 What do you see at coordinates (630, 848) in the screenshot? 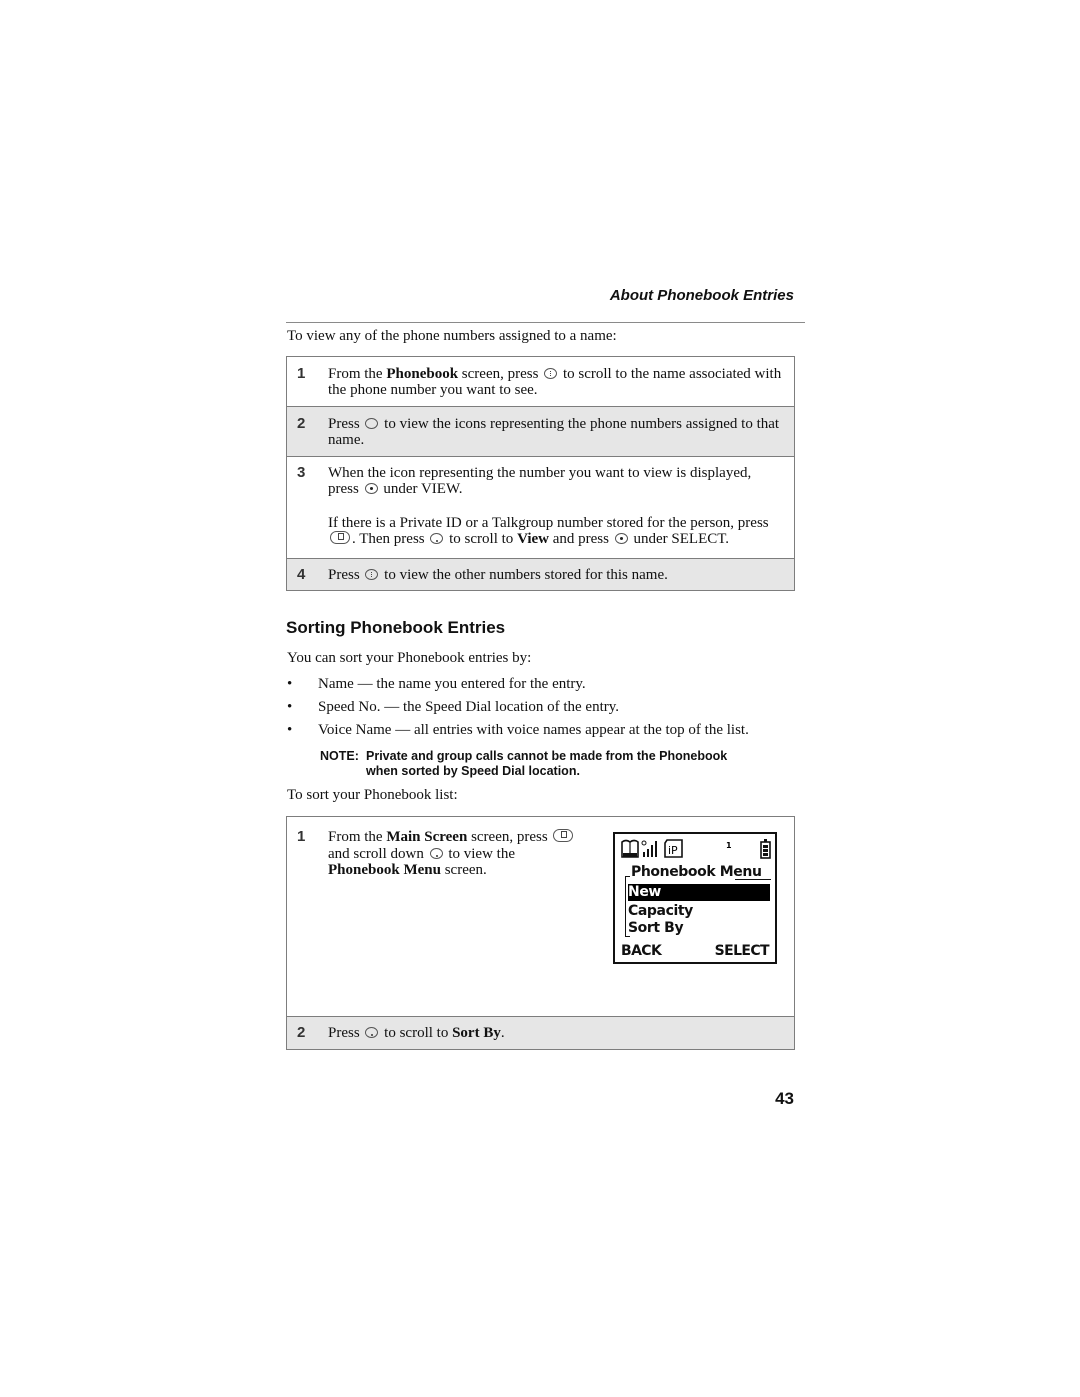
I see `phonebook-icon` at bounding box center [630, 848].